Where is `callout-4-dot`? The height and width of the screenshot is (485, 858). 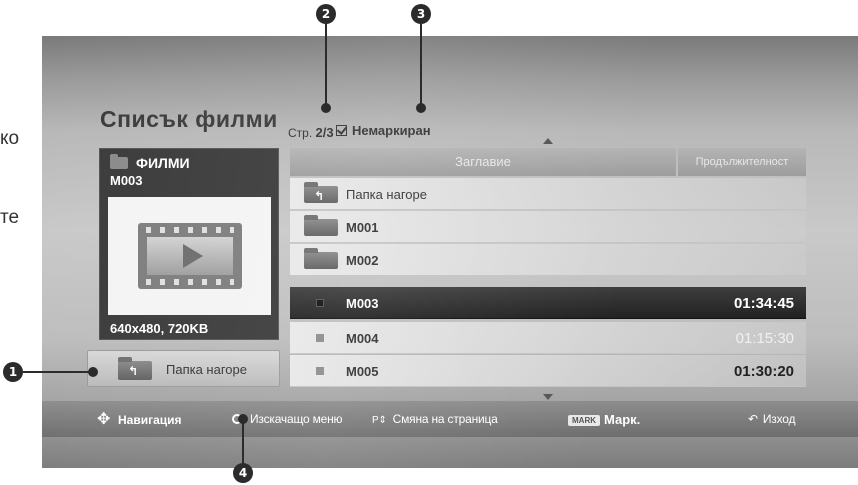
callout-4-dot is located at coordinates (243, 419).